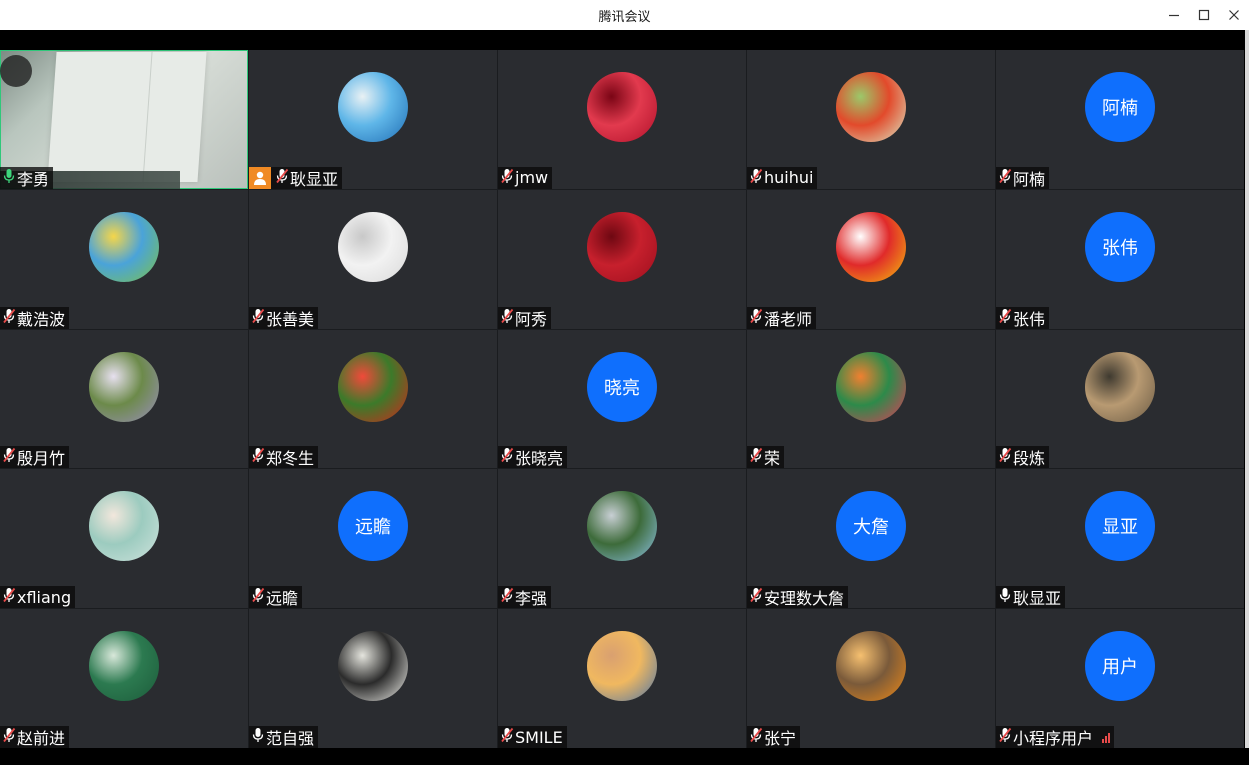 The image size is (1249, 765). I want to click on participant-tile: 张善美, so click(373, 259).